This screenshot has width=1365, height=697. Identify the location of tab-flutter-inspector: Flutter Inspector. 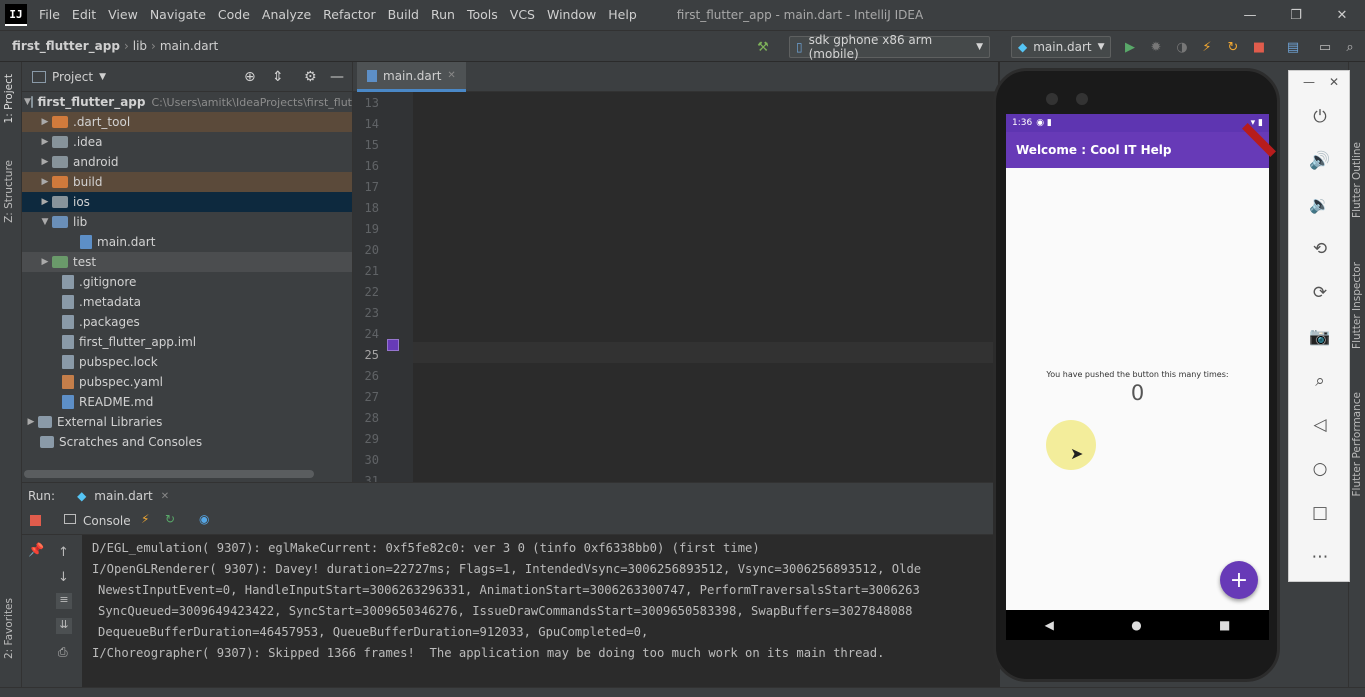
(1357, 305).